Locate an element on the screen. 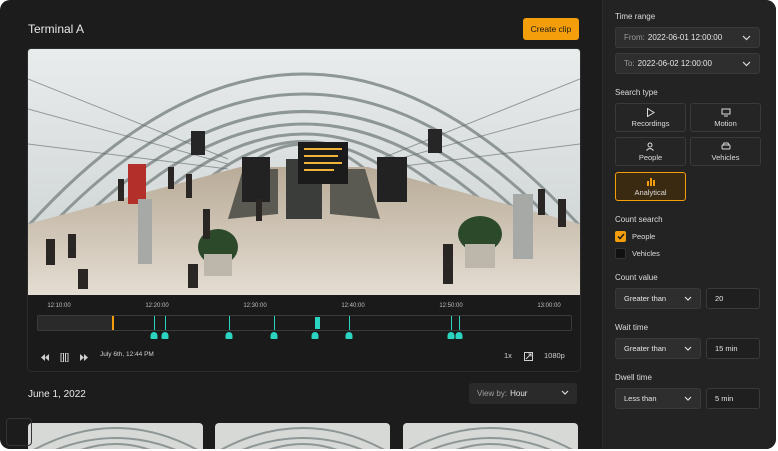  timeline-tick-label: 12:40:00 is located at coordinates (353, 306).